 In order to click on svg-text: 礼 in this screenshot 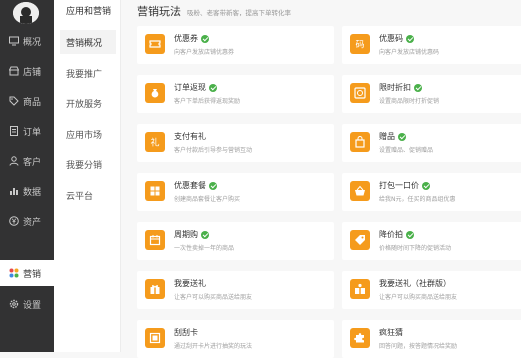, I will do `click(154, 143)`.